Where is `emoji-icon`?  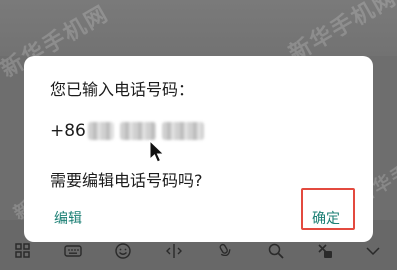 emoji-icon is located at coordinates (123, 251).